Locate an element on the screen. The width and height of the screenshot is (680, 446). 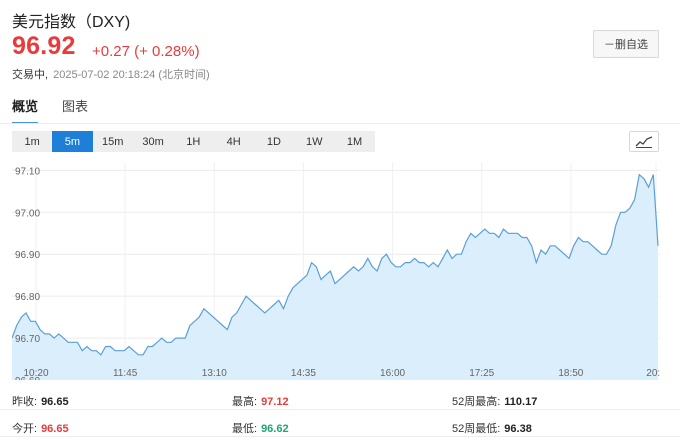
stat-value: 110.17 is located at coordinates (521, 402).